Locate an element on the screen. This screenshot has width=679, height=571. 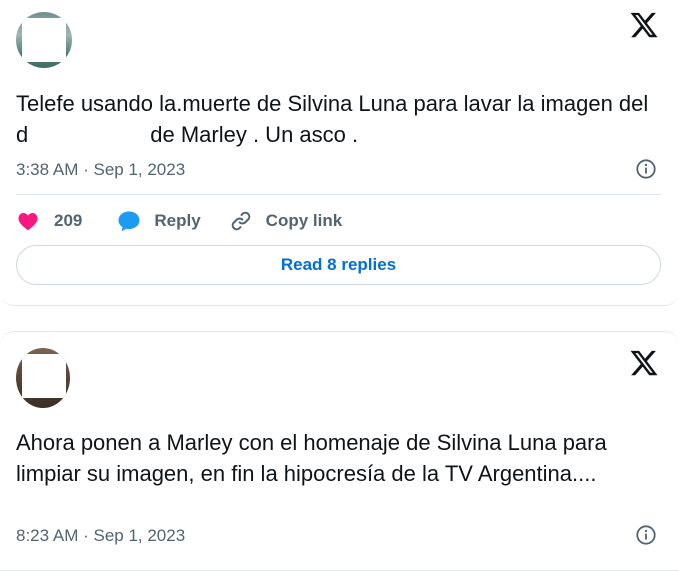
link-icon is located at coordinates (240, 221).